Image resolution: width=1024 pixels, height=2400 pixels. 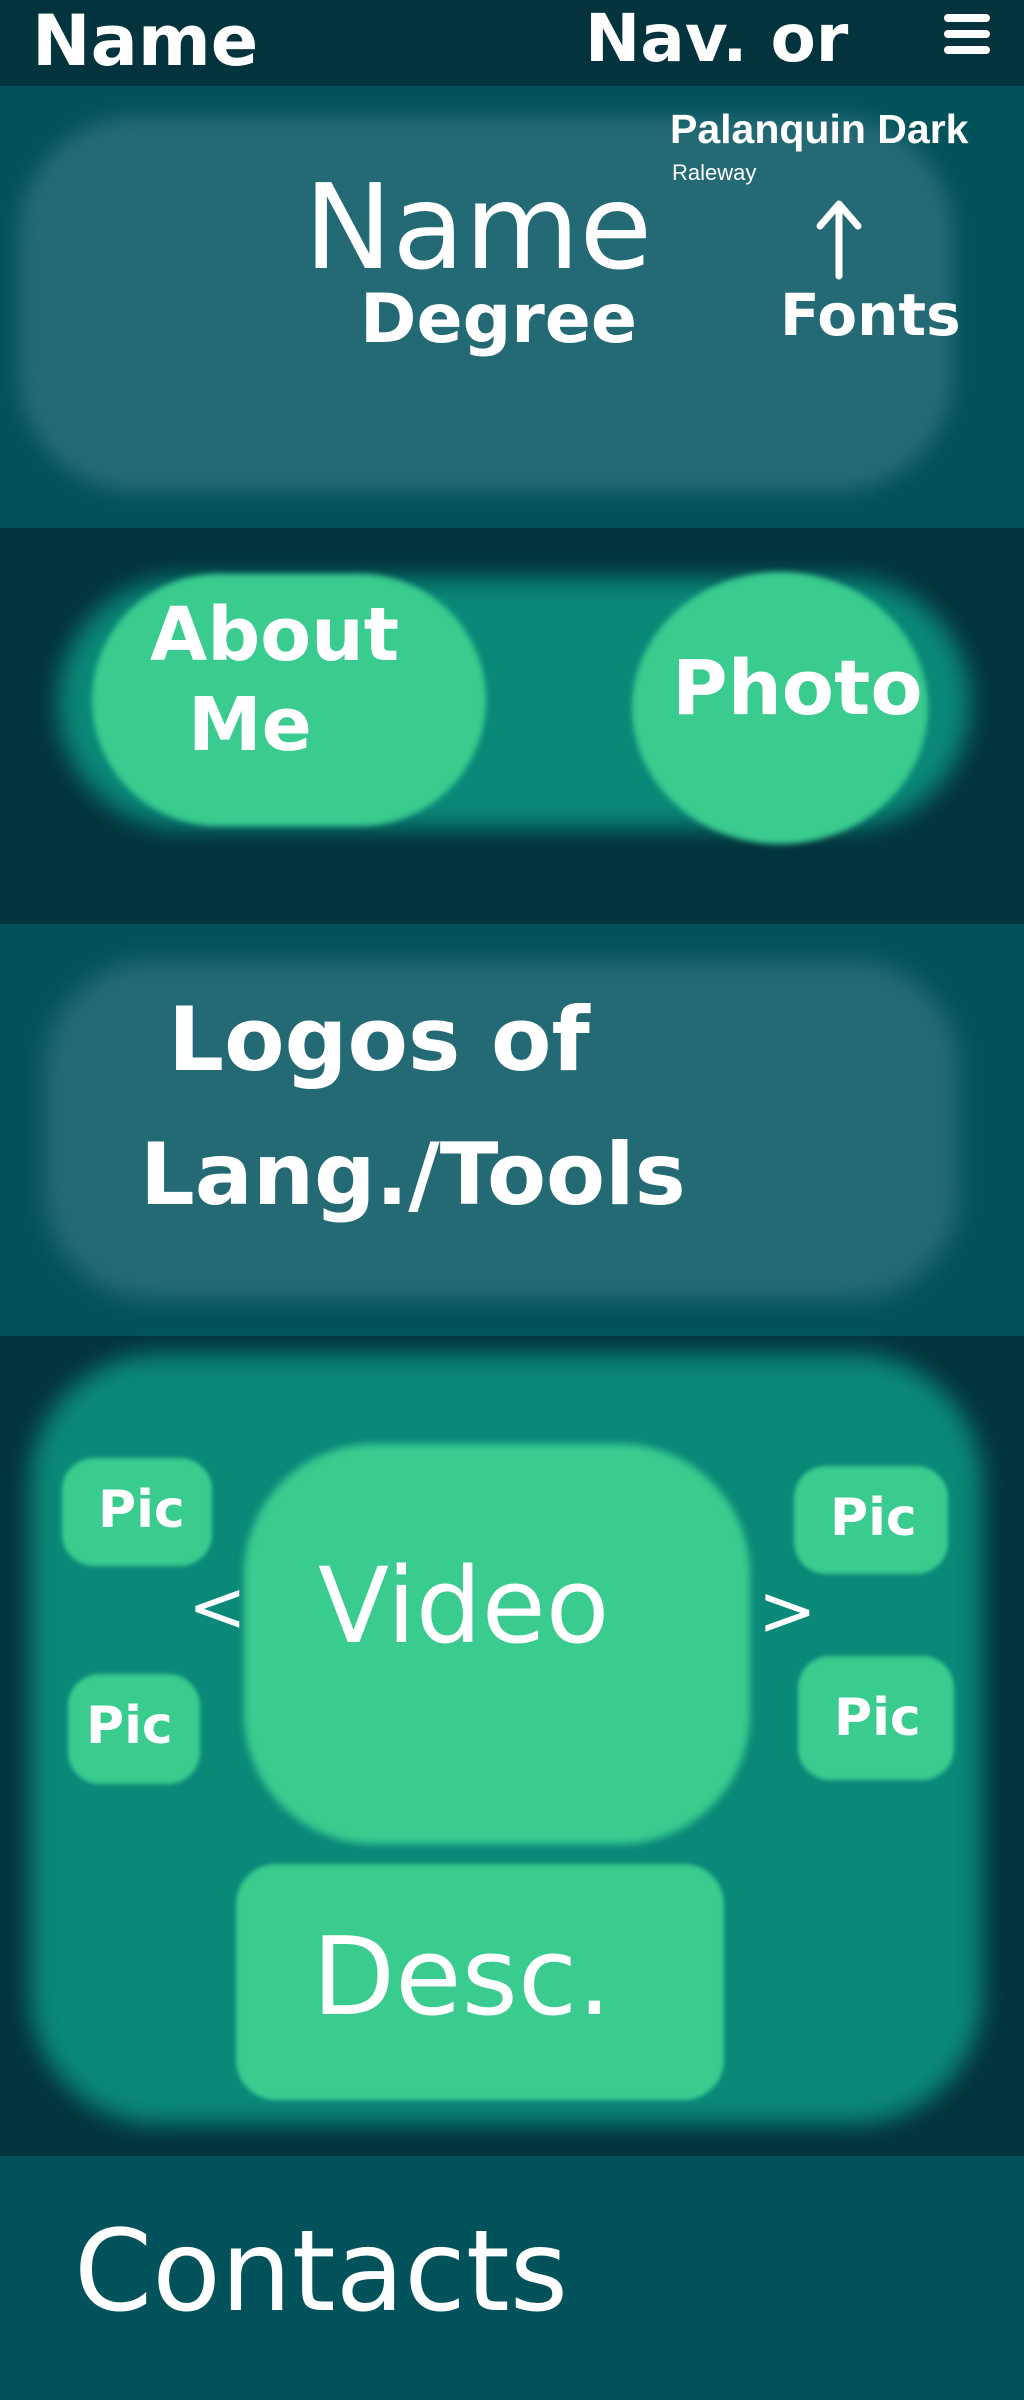 What do you see at coordinates (145, 41) in the screenshot?
I see `brand-name: Name` at bounding box center [145, 41].